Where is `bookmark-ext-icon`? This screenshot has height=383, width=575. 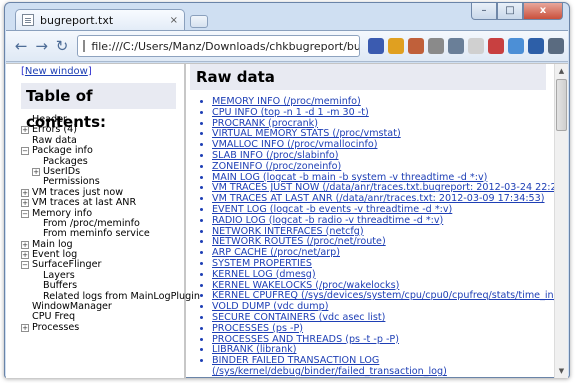 bookmark-ext-icon is located at coordinates (375, 46).